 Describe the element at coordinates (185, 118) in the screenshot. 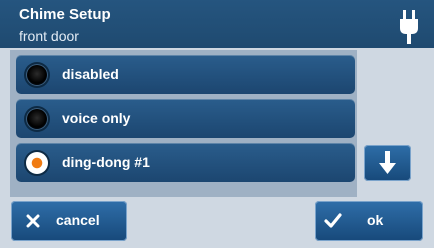

I see `option-voice-only: voice only` at that location.